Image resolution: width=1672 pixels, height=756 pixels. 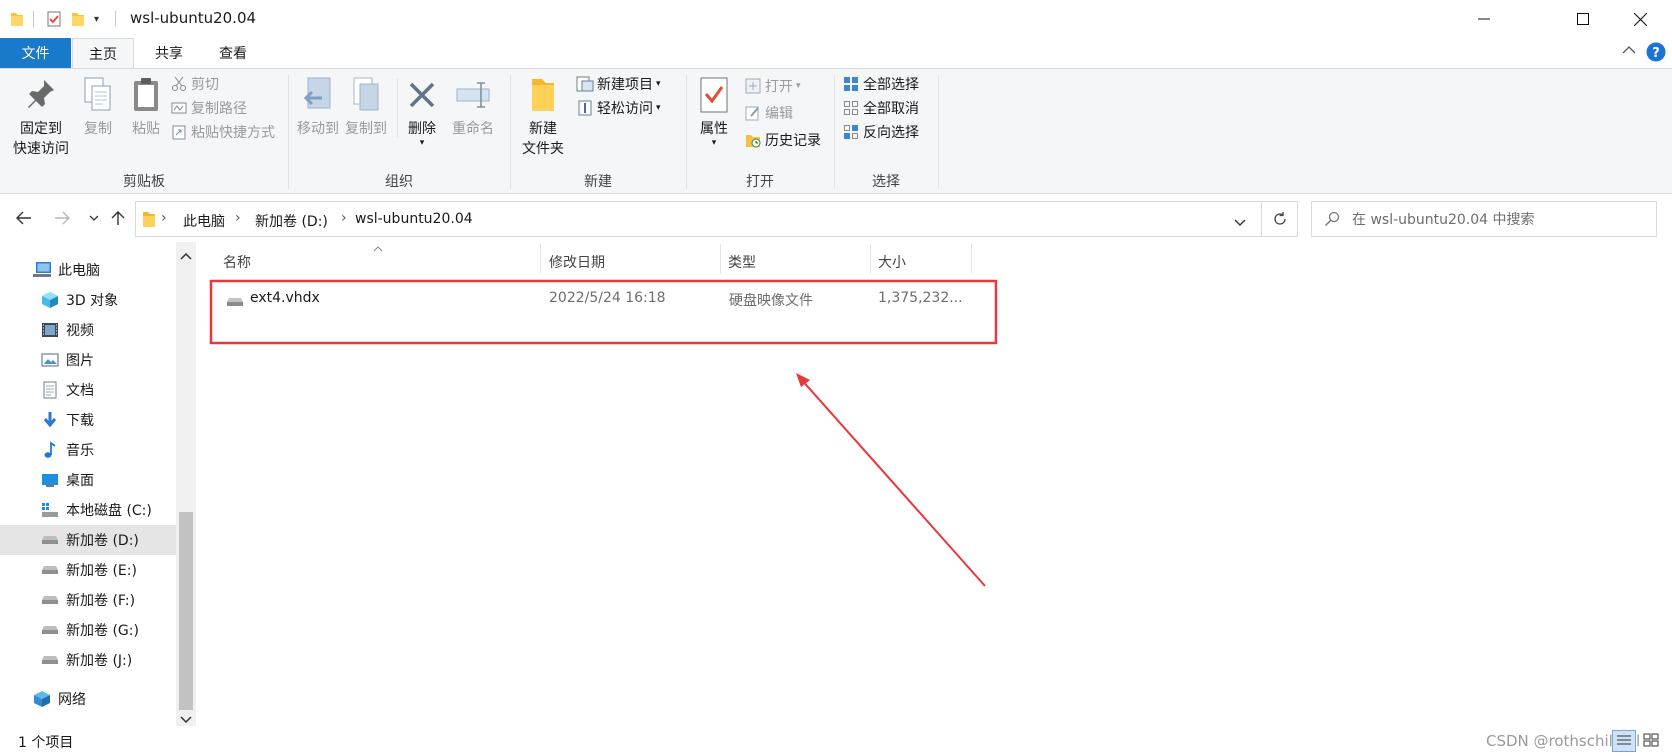 What do you see at coordinates (880, 108) in the screenshot?
I see `select-none-button: 全部取消` at bounding box center [880, 108].